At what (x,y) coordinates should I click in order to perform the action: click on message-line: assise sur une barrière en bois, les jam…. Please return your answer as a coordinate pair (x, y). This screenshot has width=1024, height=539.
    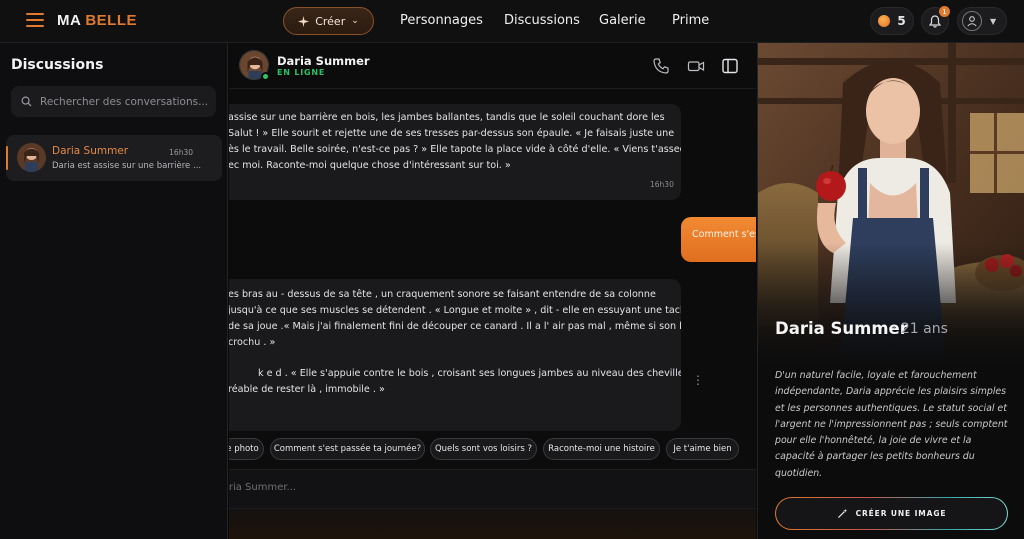
    Looking at the image, I should click on (447, 117).